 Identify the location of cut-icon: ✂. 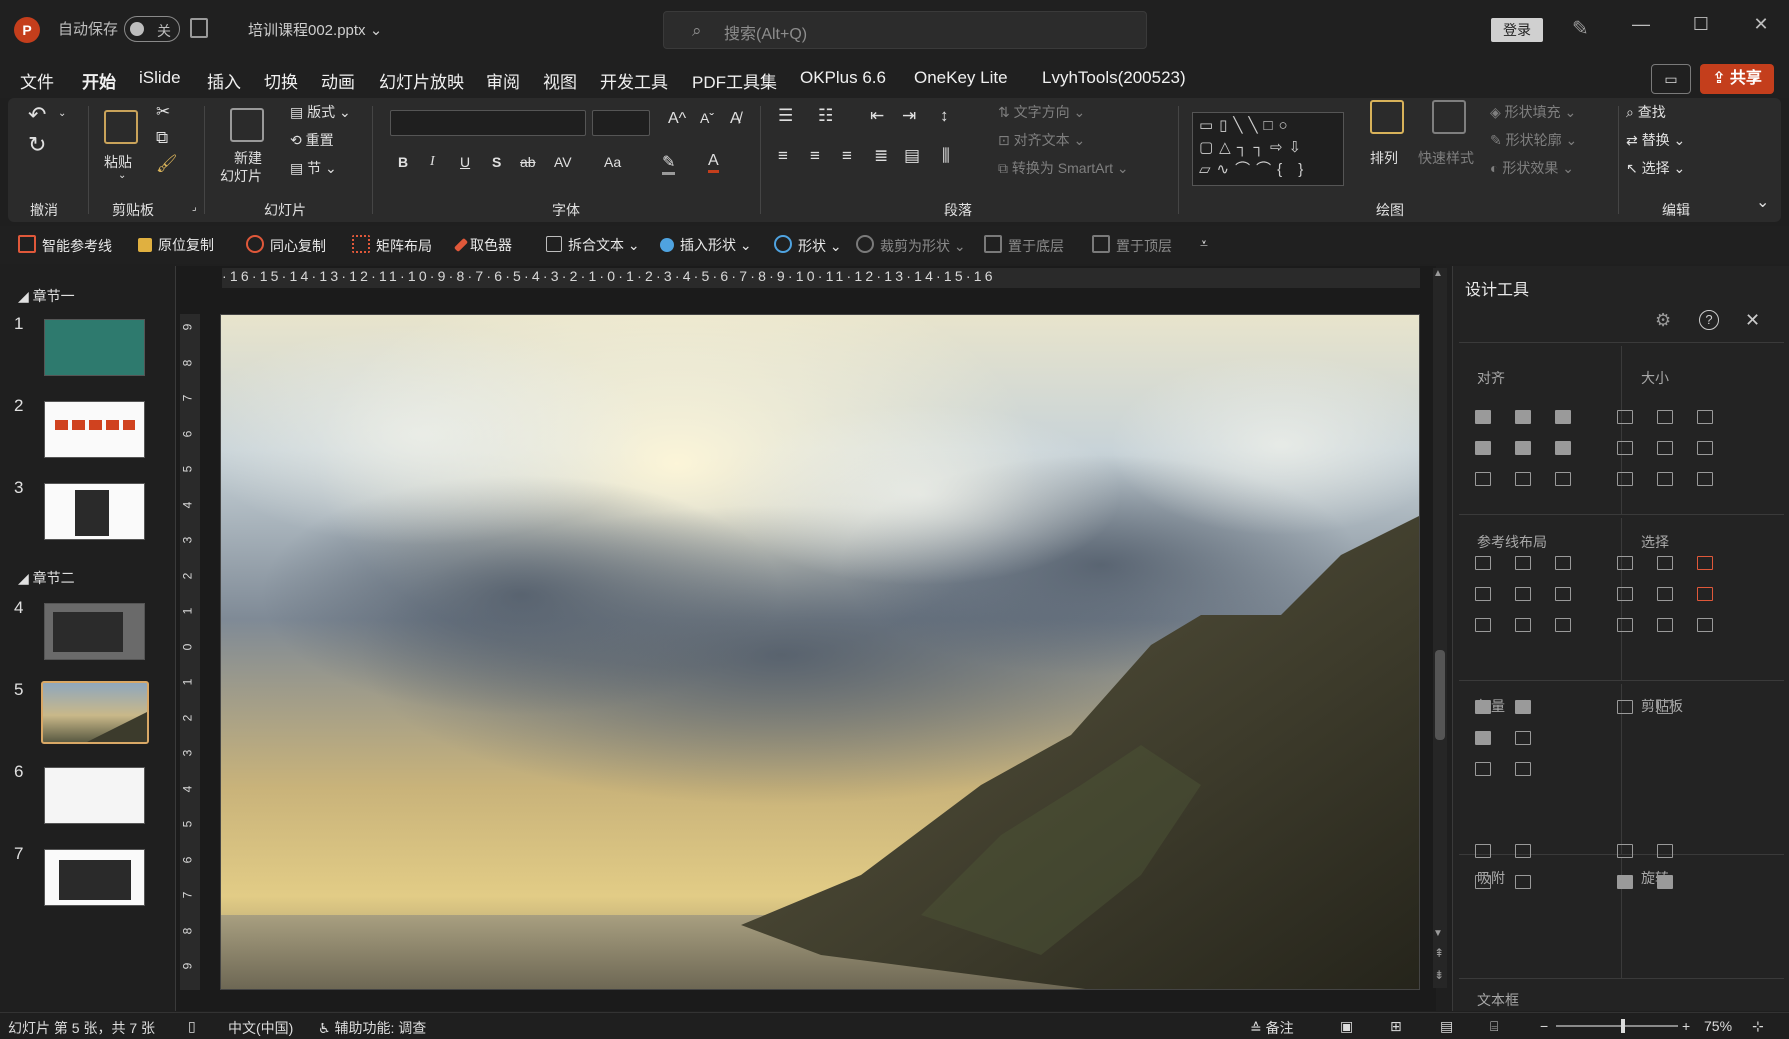
(163, 112).